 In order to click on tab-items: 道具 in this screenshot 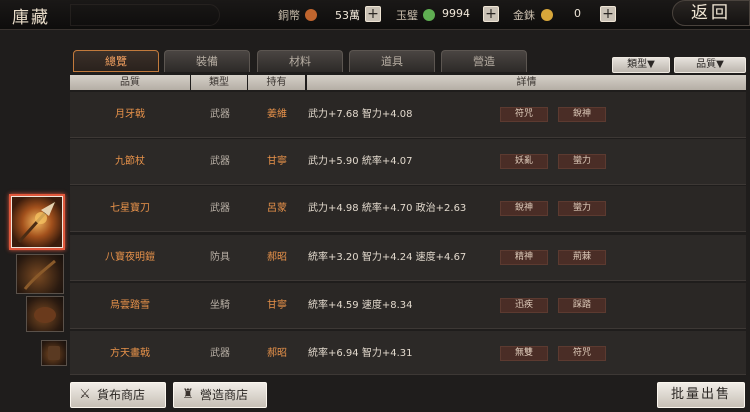, I will do `click(392, 61)`.